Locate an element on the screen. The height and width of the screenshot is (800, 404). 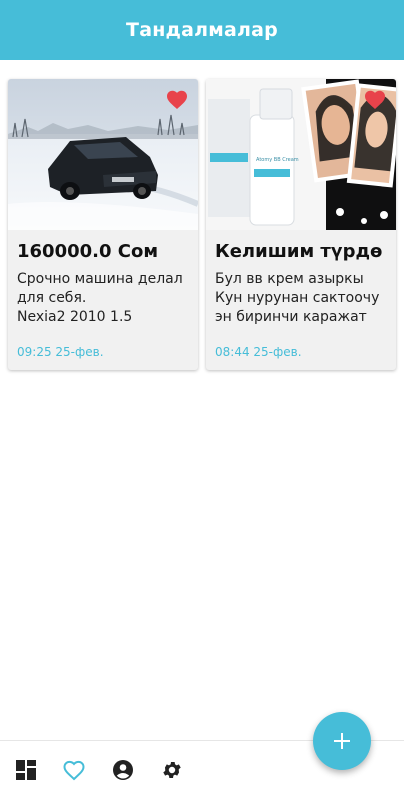
nav-item-settings is located at coordinates (172, 770).